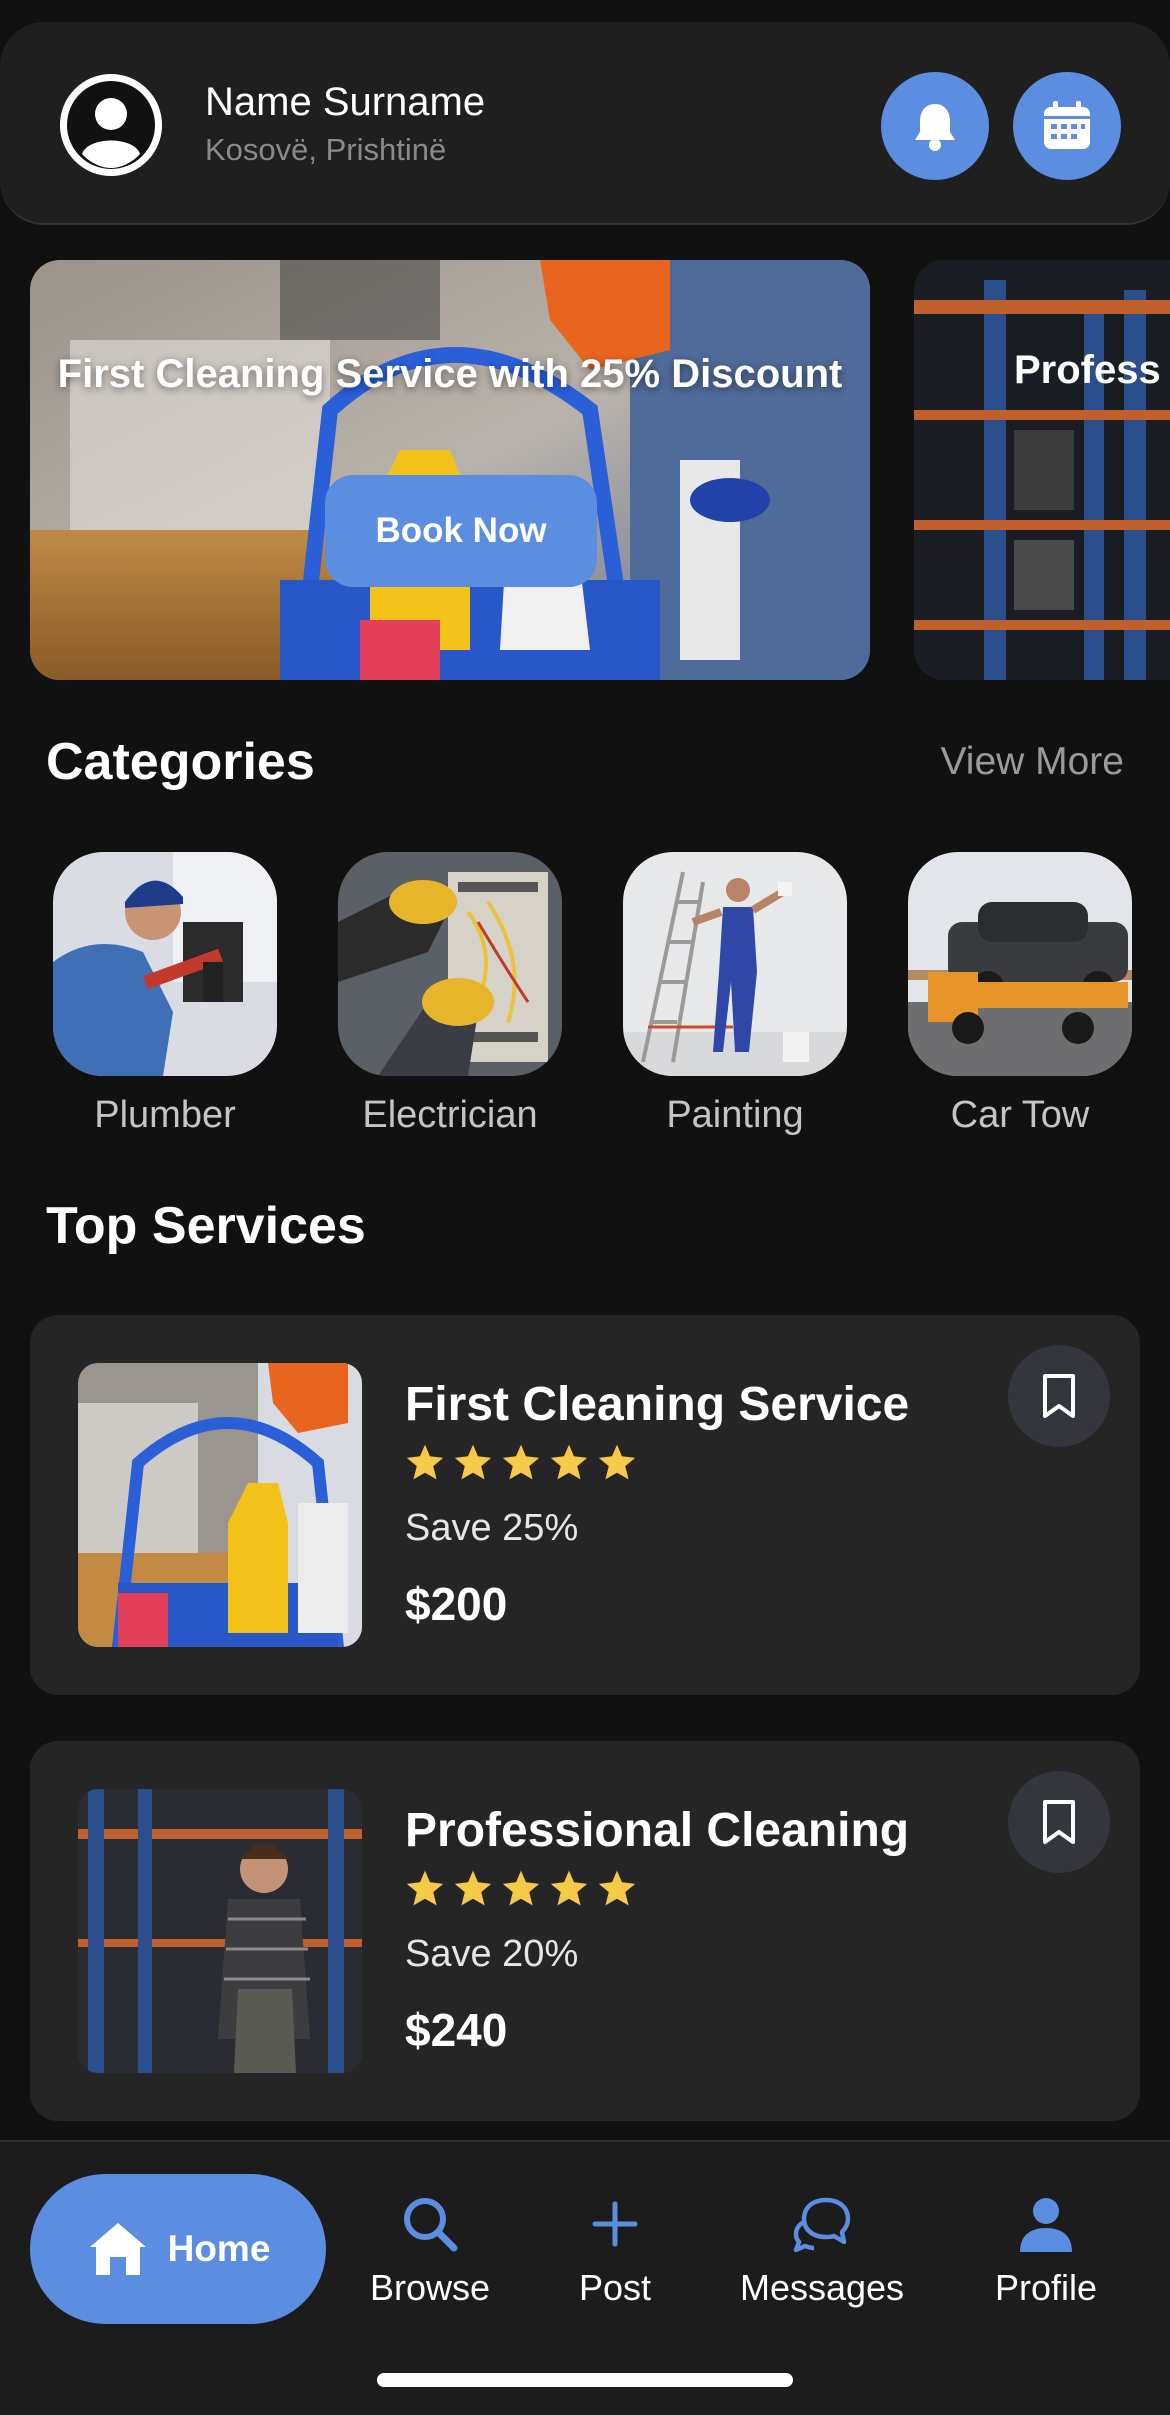 This screenshot has height=2415, width=1170. What do you see at coordinates (431, 2225) in the screenshot?
I see `search-icon` at bounding box center [431, 2225].